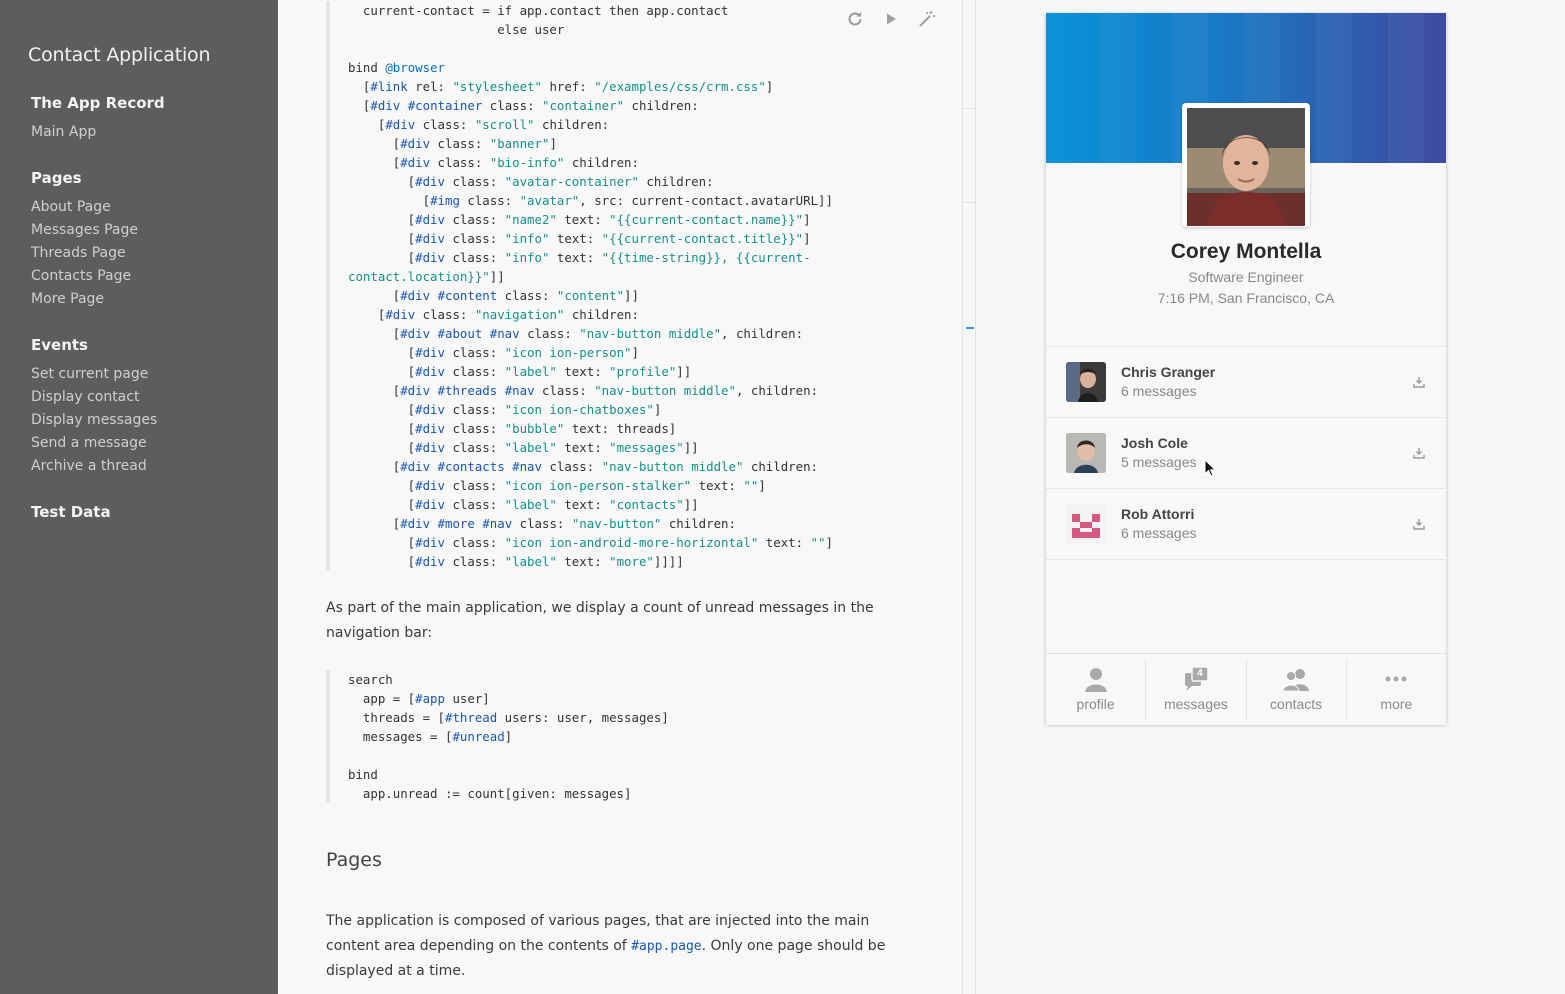 The width and height of the screenshot is (1565, 994). What do you see at coordinates (490, 793) in the screenshot?
I see `code-token: app.unread := count[given: messages]` at bounding box center [490, 793].